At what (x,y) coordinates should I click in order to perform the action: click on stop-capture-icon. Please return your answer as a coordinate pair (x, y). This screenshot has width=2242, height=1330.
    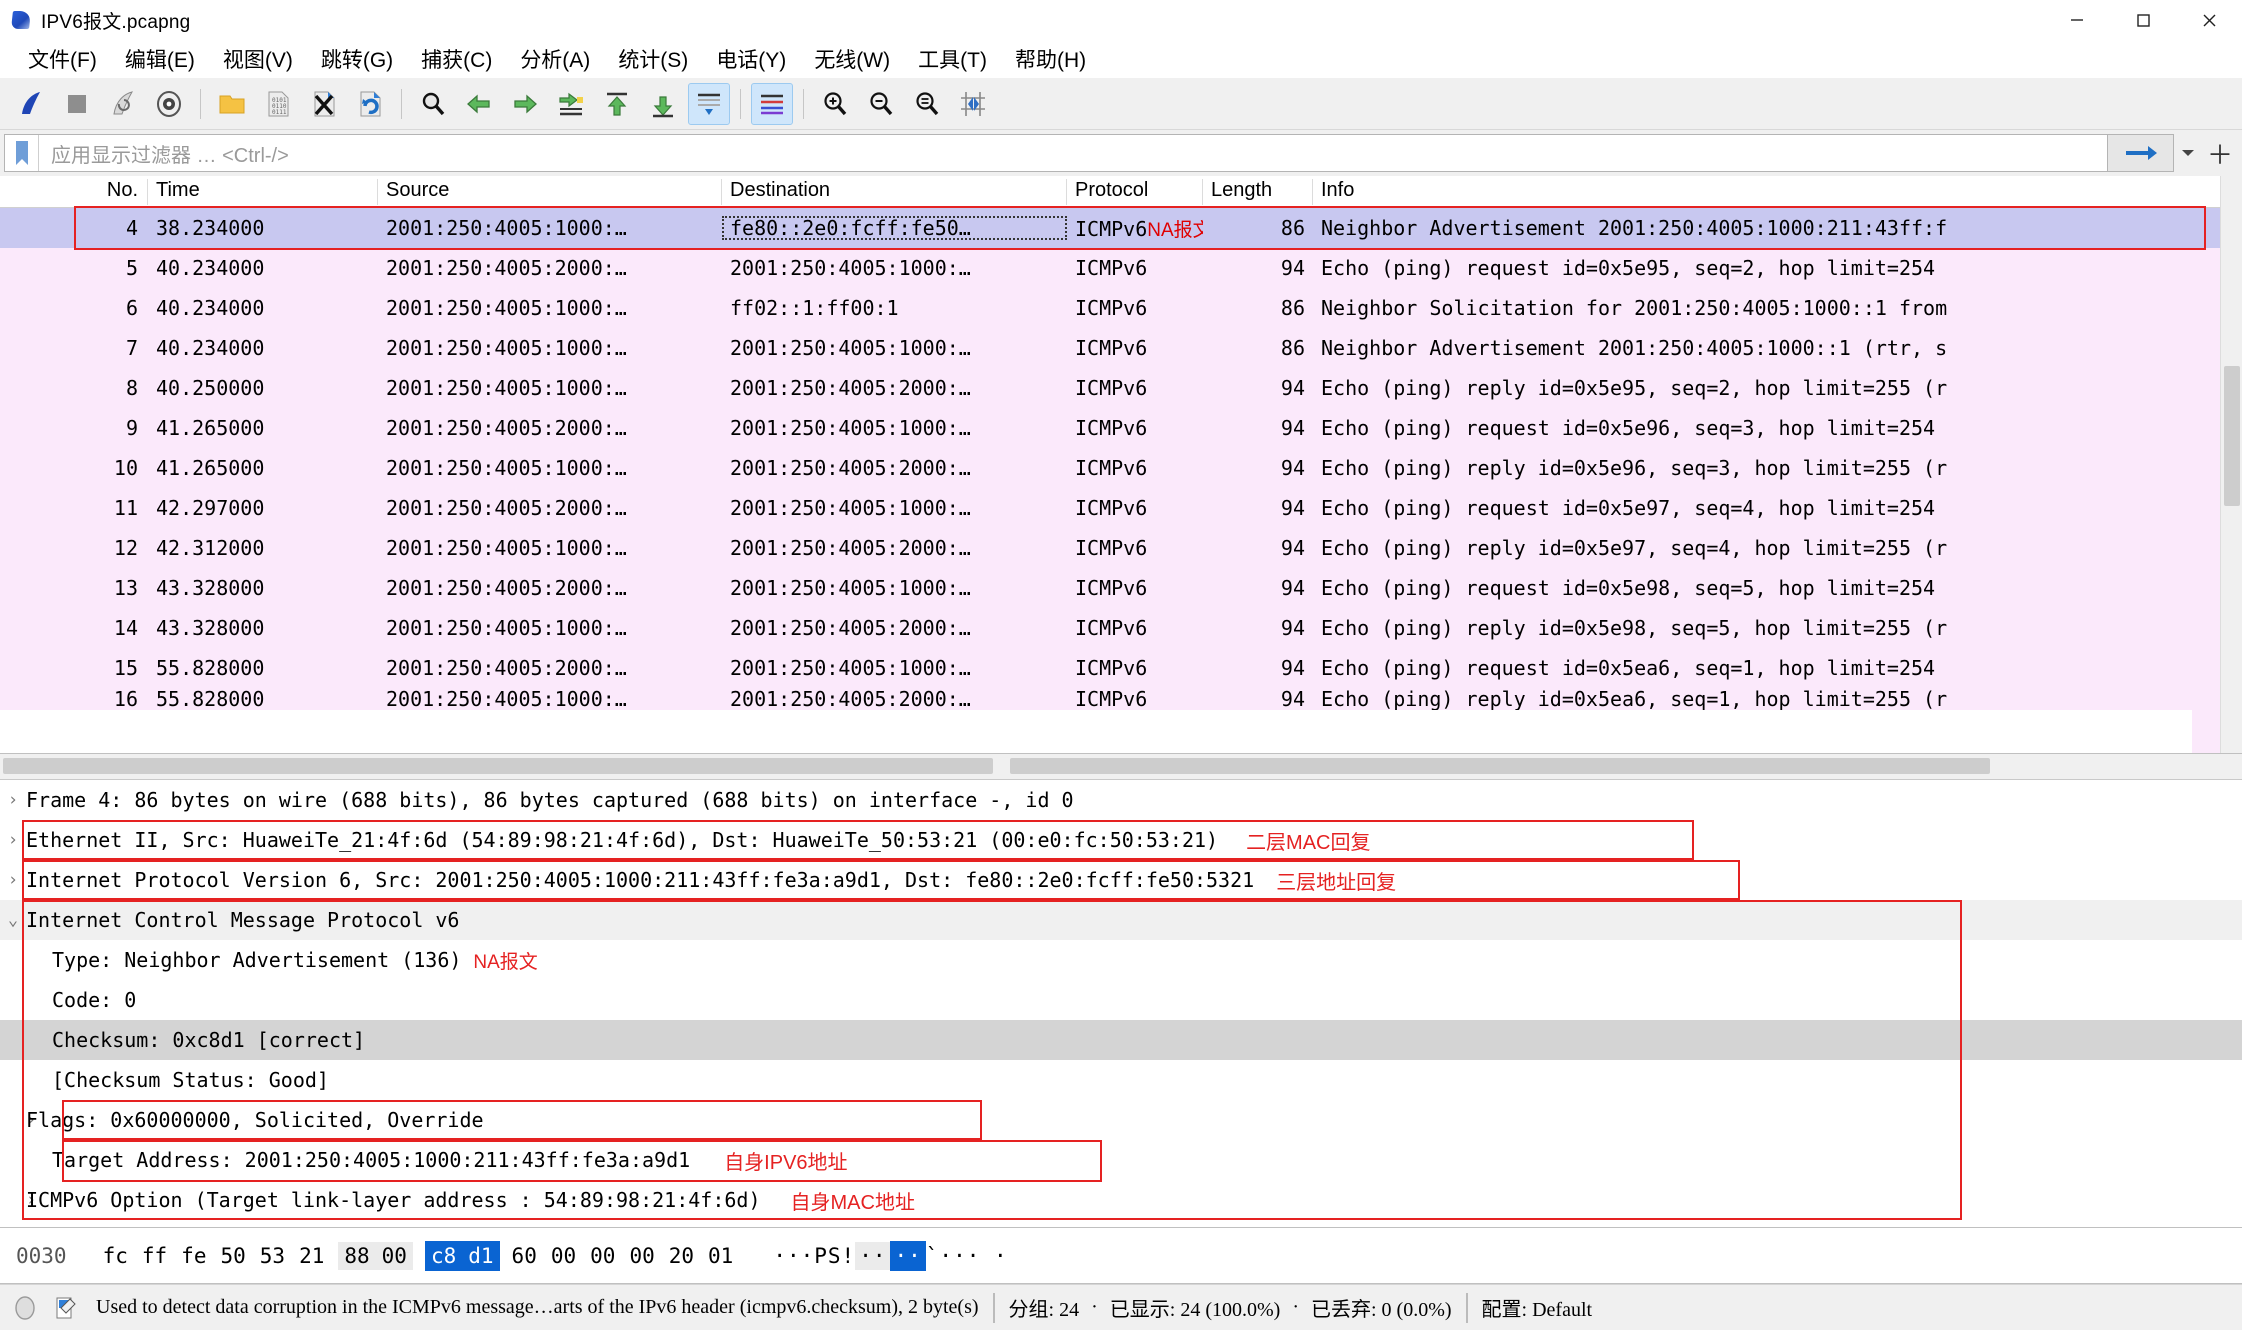
    Looking at the image, I should click on (77, 104).